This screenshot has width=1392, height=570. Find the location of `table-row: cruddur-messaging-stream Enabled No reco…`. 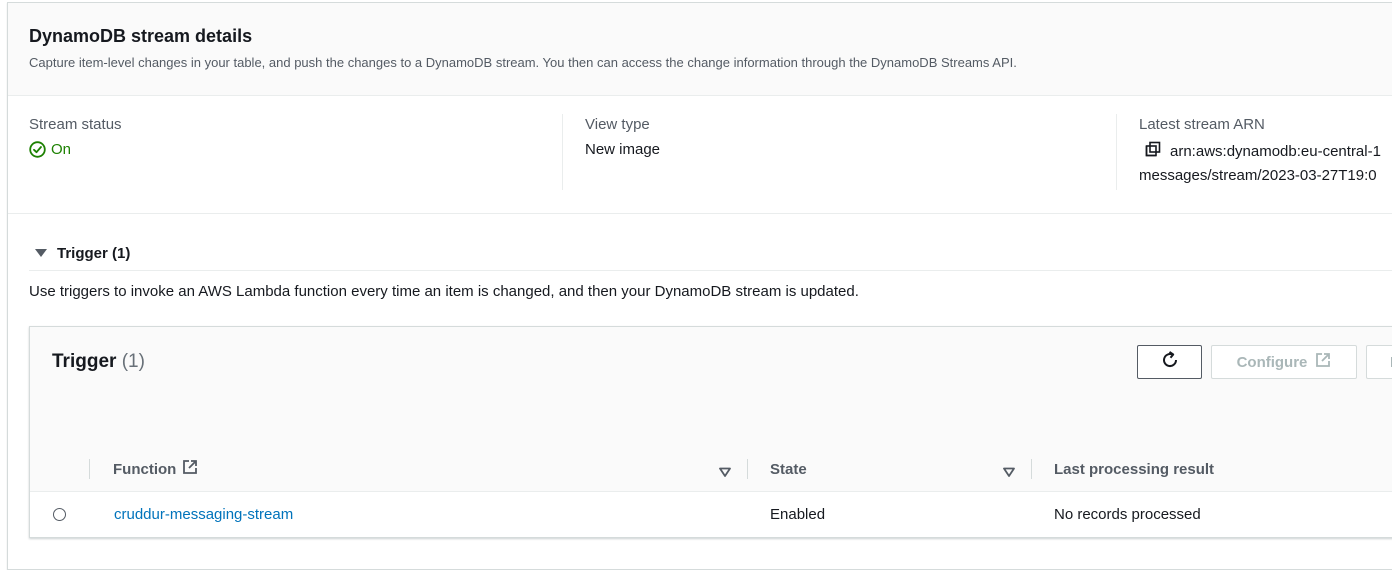

table-row: cruddur-messaging-stream Enabled No reco… is located at coordinates (711, 514).